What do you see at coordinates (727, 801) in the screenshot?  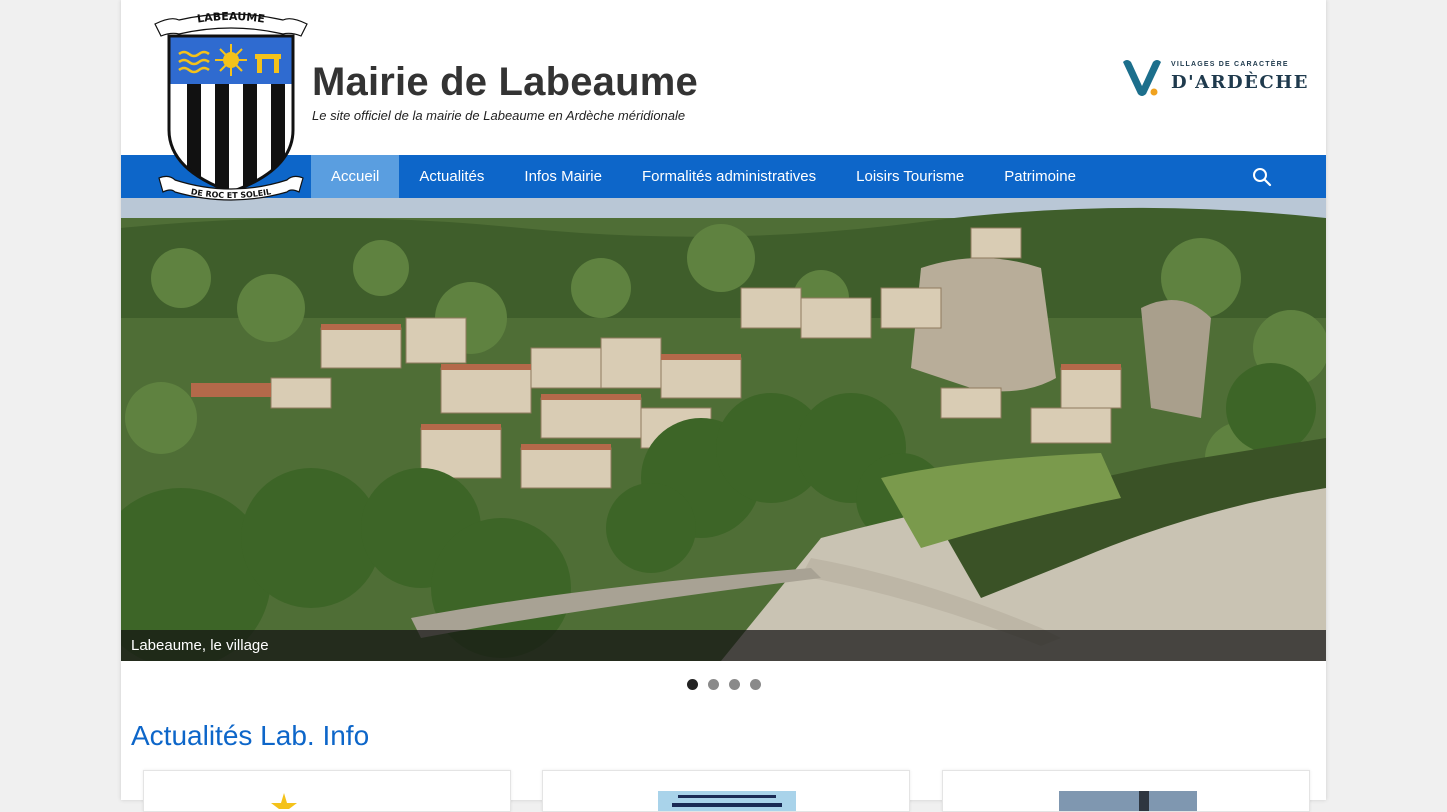 I see `exposition-poster-thumbnail` at bounding box center [727, 801].